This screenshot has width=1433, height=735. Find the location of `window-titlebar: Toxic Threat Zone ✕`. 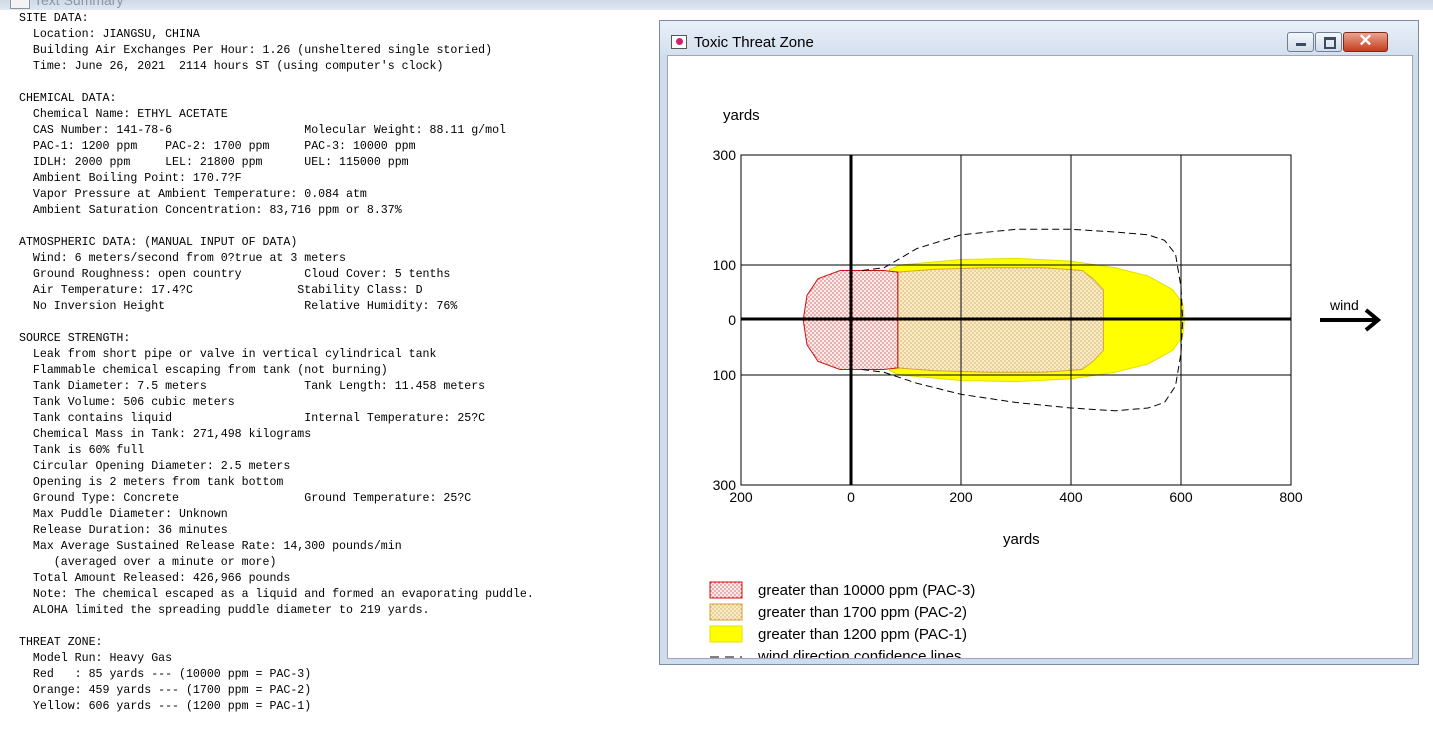

window-titlebar: Toxic Threat Zone ✕ is located at coordinates (1039, 38).